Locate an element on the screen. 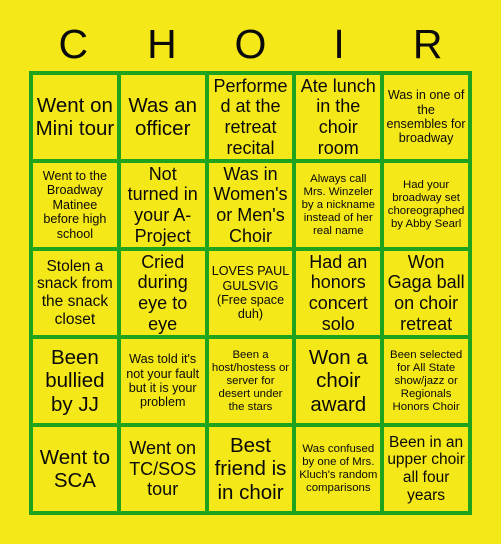  bingo-cell-label: Stolen a snack from the snack closet is located at coordinates (74, 292).